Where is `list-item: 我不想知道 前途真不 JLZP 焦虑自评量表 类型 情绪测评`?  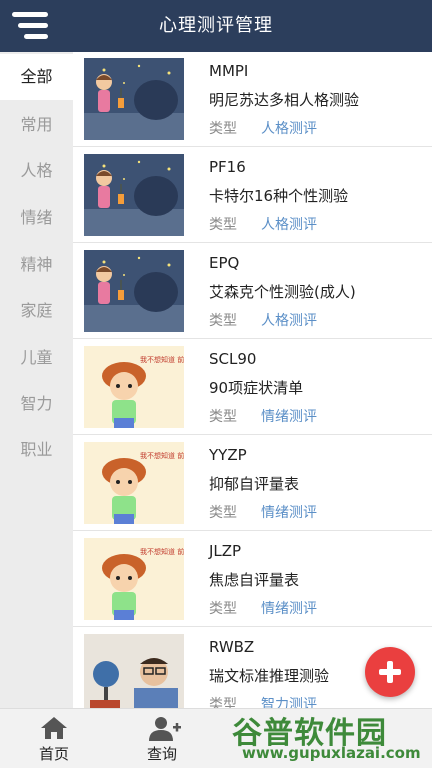 list-item: 我不想知道 前途真不 JLZP 焦虑自评量表 类型 情绪测评 is located at coordinates (252, 579).